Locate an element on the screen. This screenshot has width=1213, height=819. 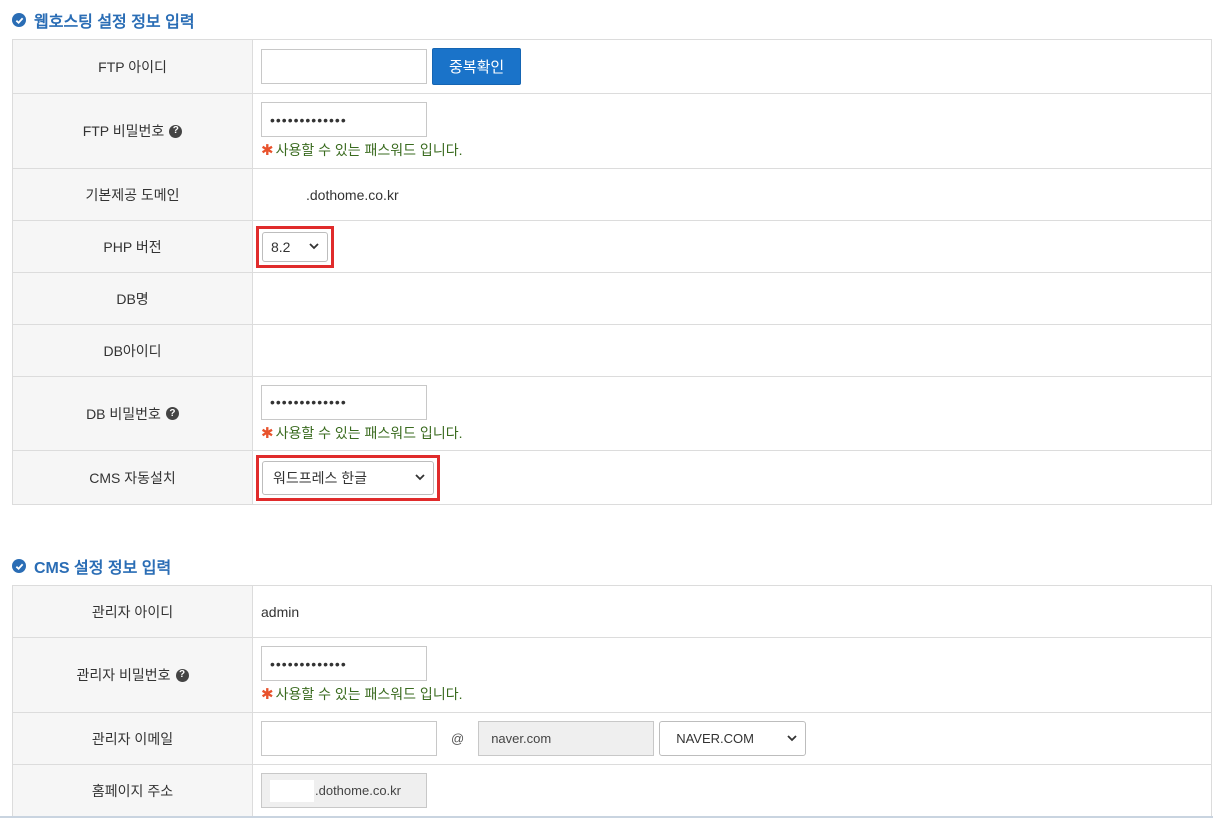
php-row: PHP 버전 8.2 is located at coordinates (612, 246).